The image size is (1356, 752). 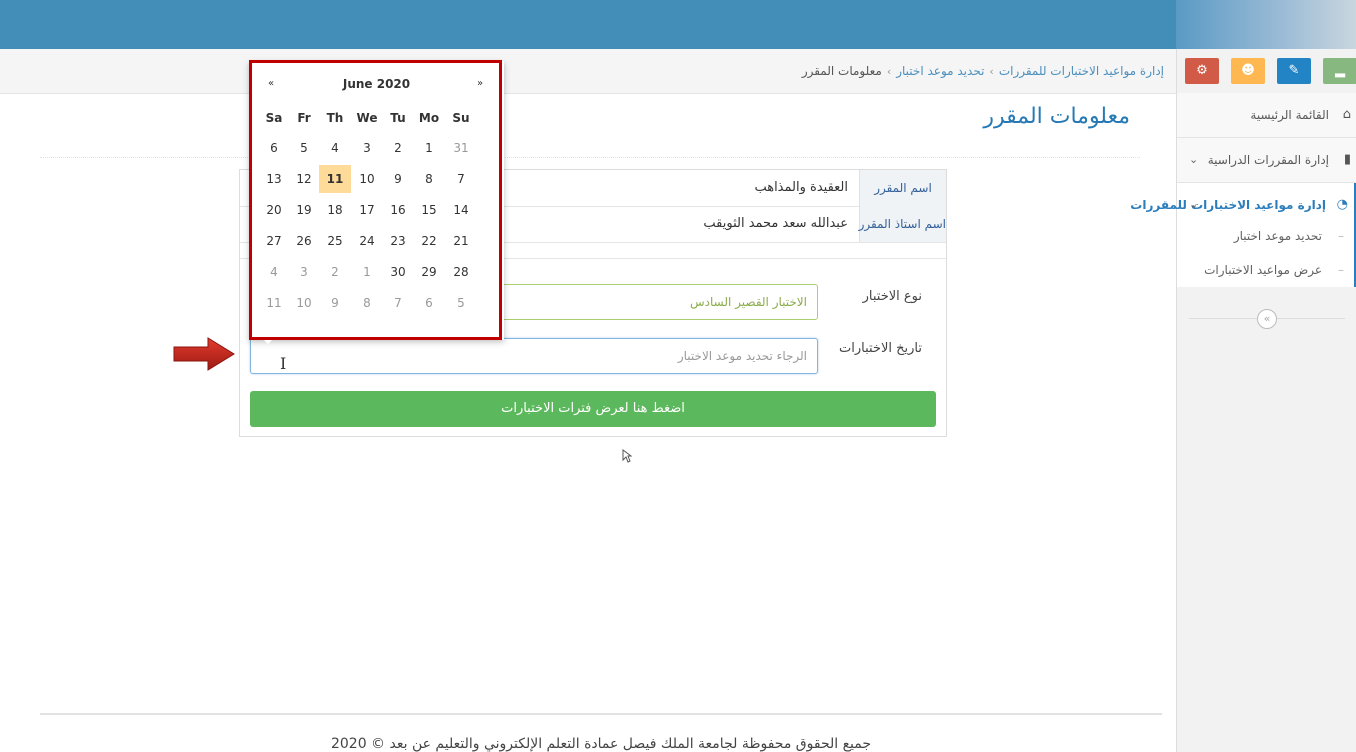 I want to click on datepicker-day: 25, so click(x=335, y=241).